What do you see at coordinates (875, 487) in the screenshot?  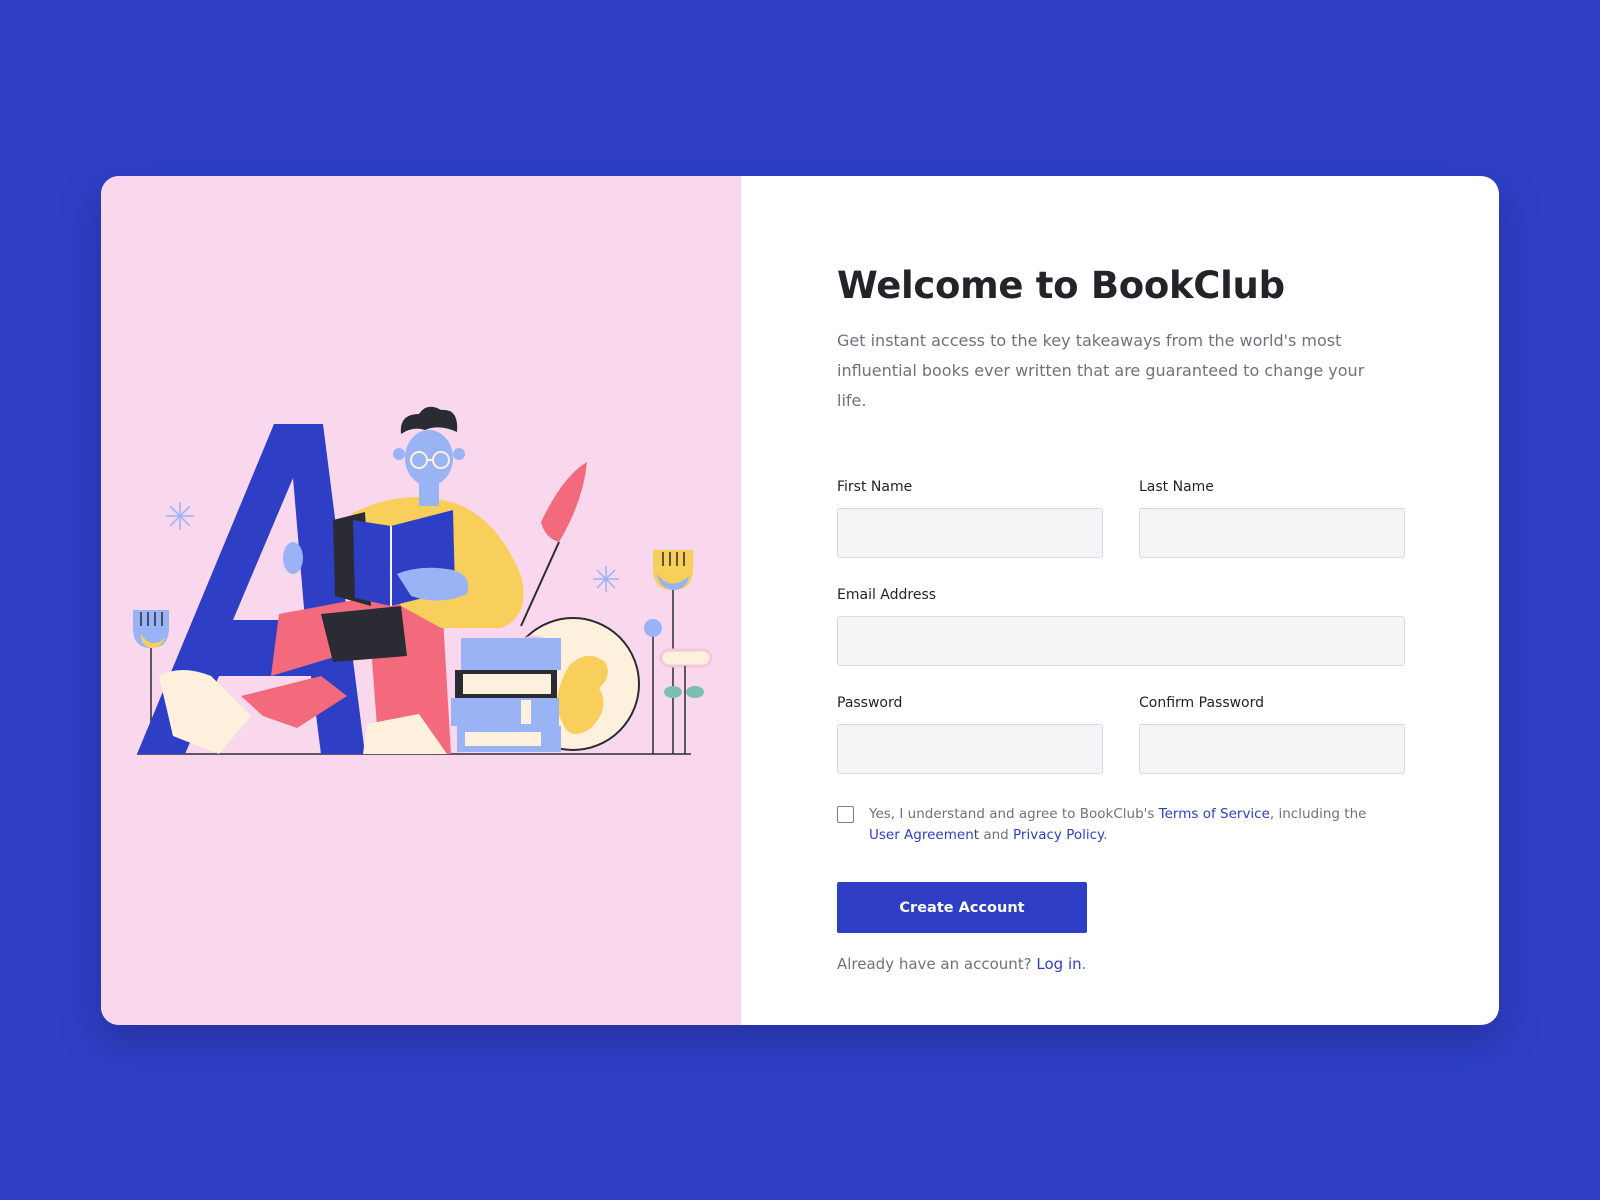 I see `first-name-label: First Name` at bounding box center [875, 487].